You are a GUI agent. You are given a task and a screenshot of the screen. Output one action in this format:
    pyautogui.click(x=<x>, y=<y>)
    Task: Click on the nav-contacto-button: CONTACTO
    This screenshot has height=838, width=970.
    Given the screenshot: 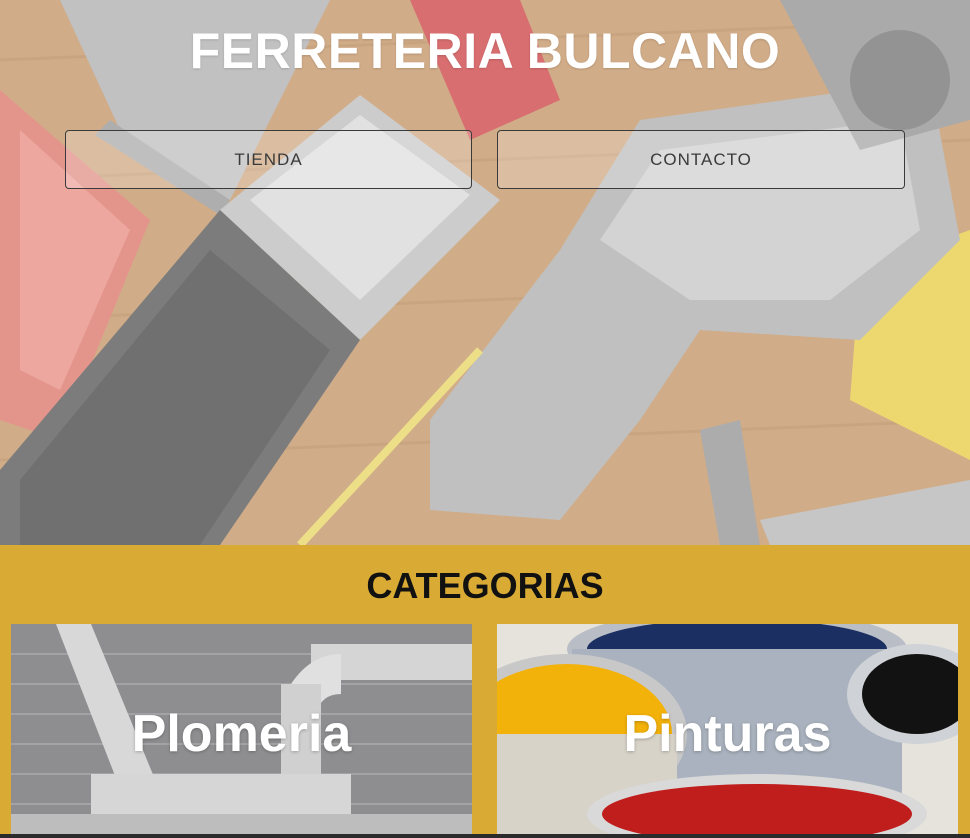 What is the action you would take?
    pyautogui.click(x=701, y=159)
    